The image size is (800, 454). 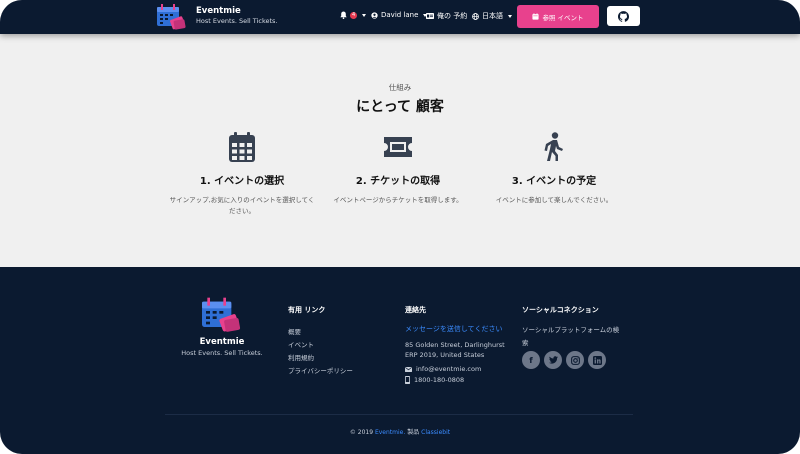 What do you see at coordinates (597, 360) in the screenshot?
I see `linkedin-icon` at bounding box center [597, 360].